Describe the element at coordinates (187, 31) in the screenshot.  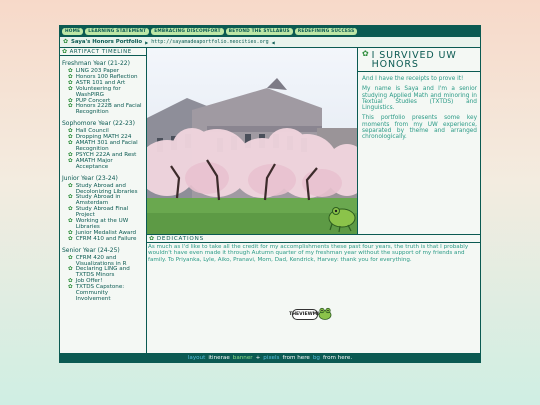
I see `nav-tab-embracing-discomfort: EMBRACING DISCOMFORT` at that location.